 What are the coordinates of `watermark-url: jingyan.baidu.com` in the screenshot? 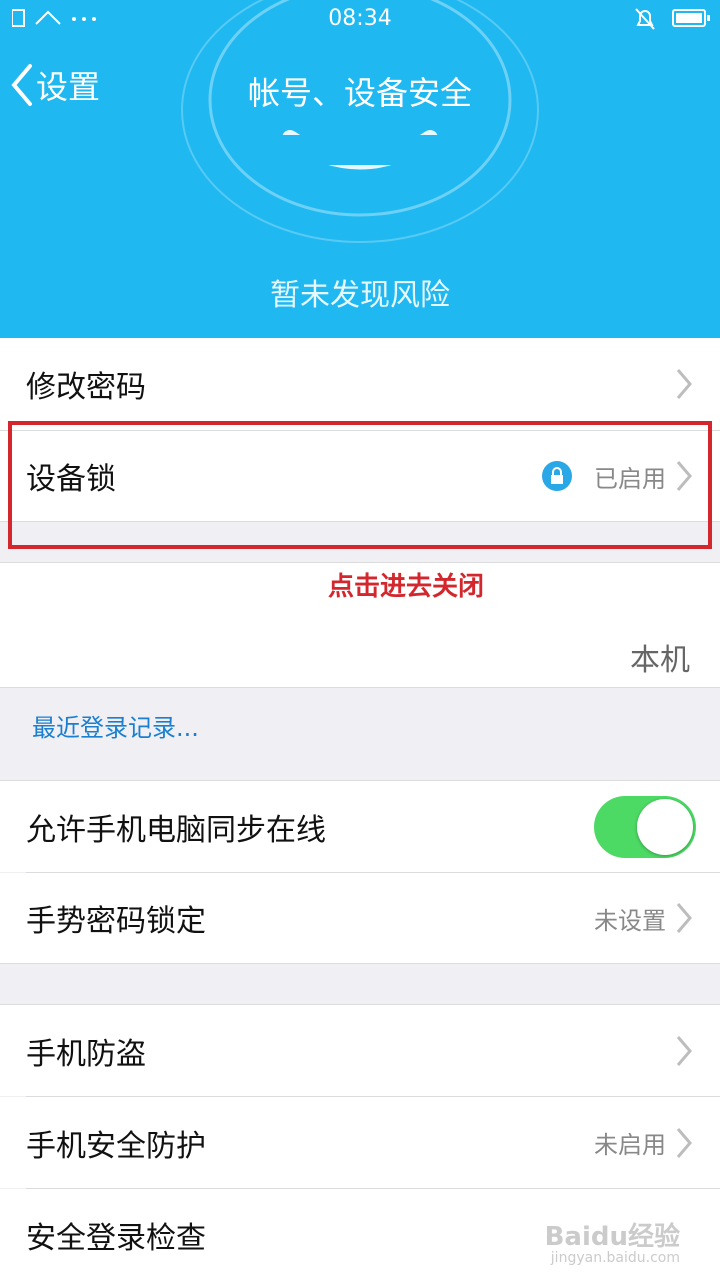 It's located at (615, 1258).